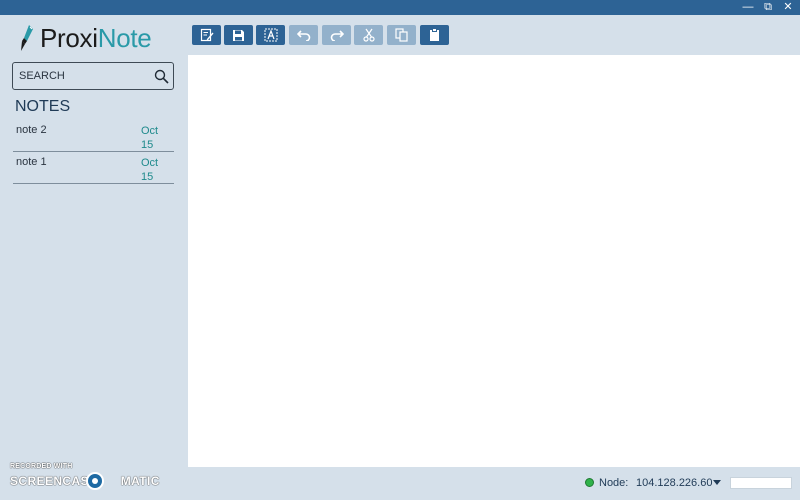 This screenshot has height=500, width=800. I want to click on chevron-down-icon, so click(717, 482).